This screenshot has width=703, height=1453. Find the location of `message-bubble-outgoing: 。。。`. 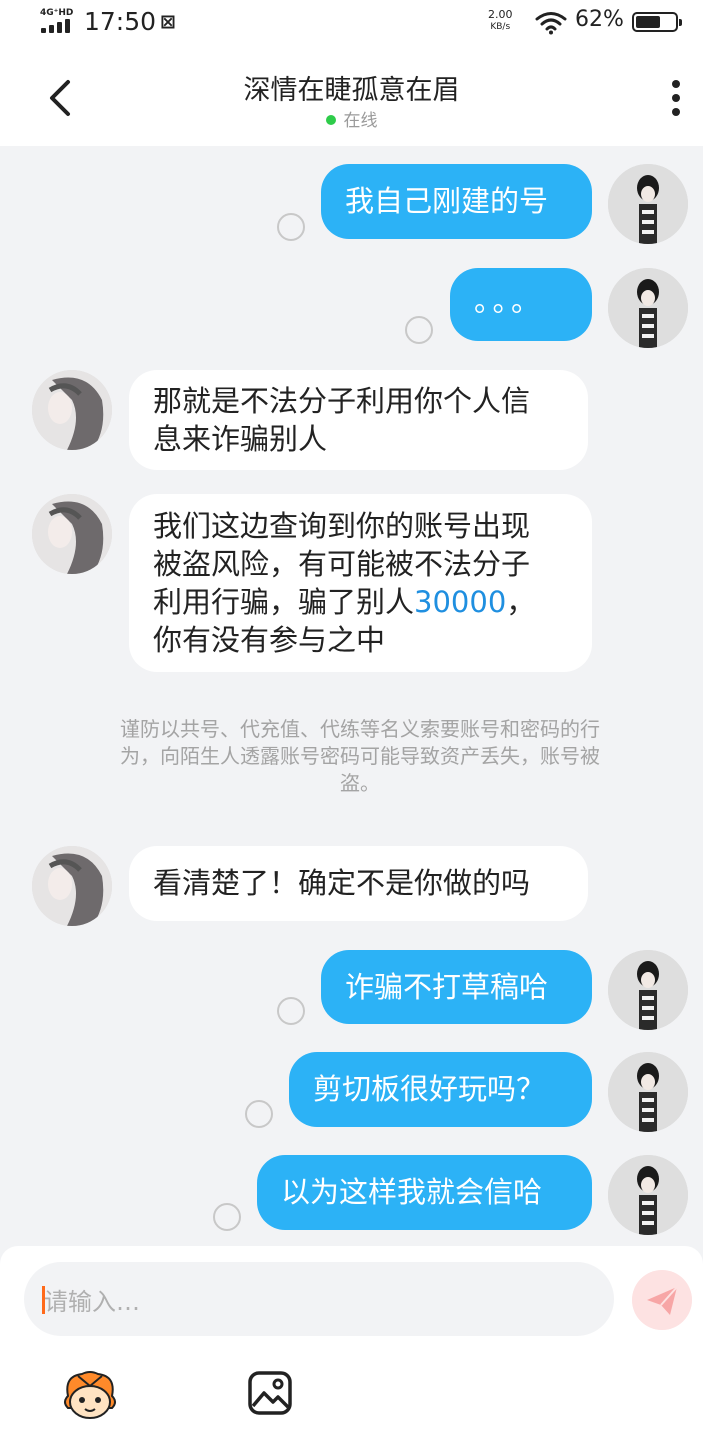

message-bubble-outgoing: 。。。 is located at coordinates (521, 304).